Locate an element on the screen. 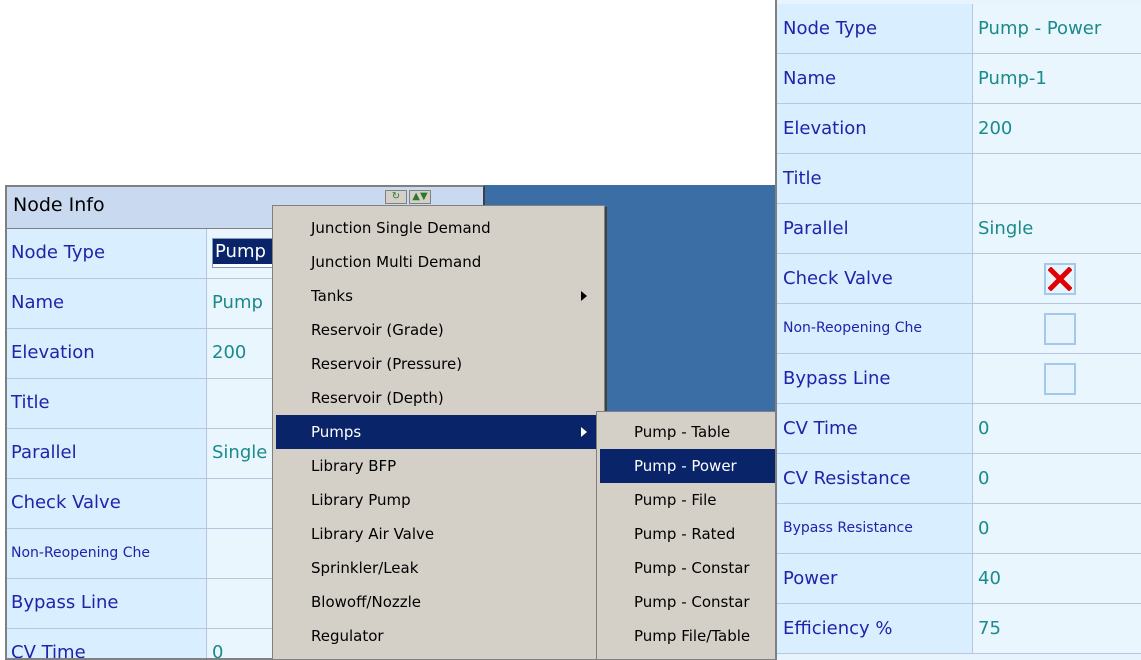 The height and width of the screenshot is (660, 1141). menu-item-library-air-valve: Library Air Valve is located at coordinates (438, 534).